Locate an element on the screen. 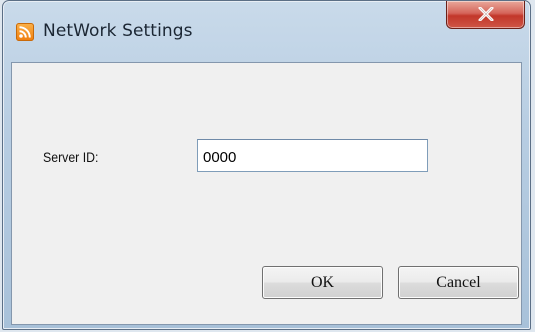  window-title: NetWork Settings is located at coordinates (118, 31).